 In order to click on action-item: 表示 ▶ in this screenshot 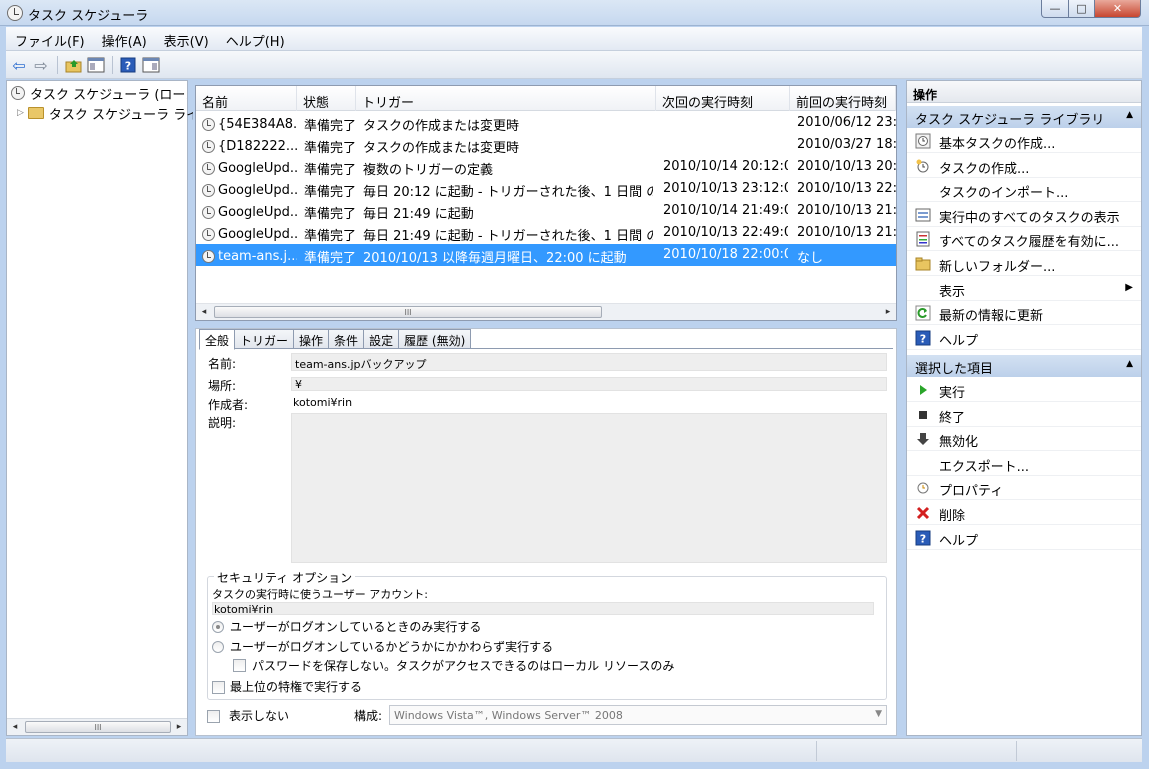, I will do `click(1024, 289)`.